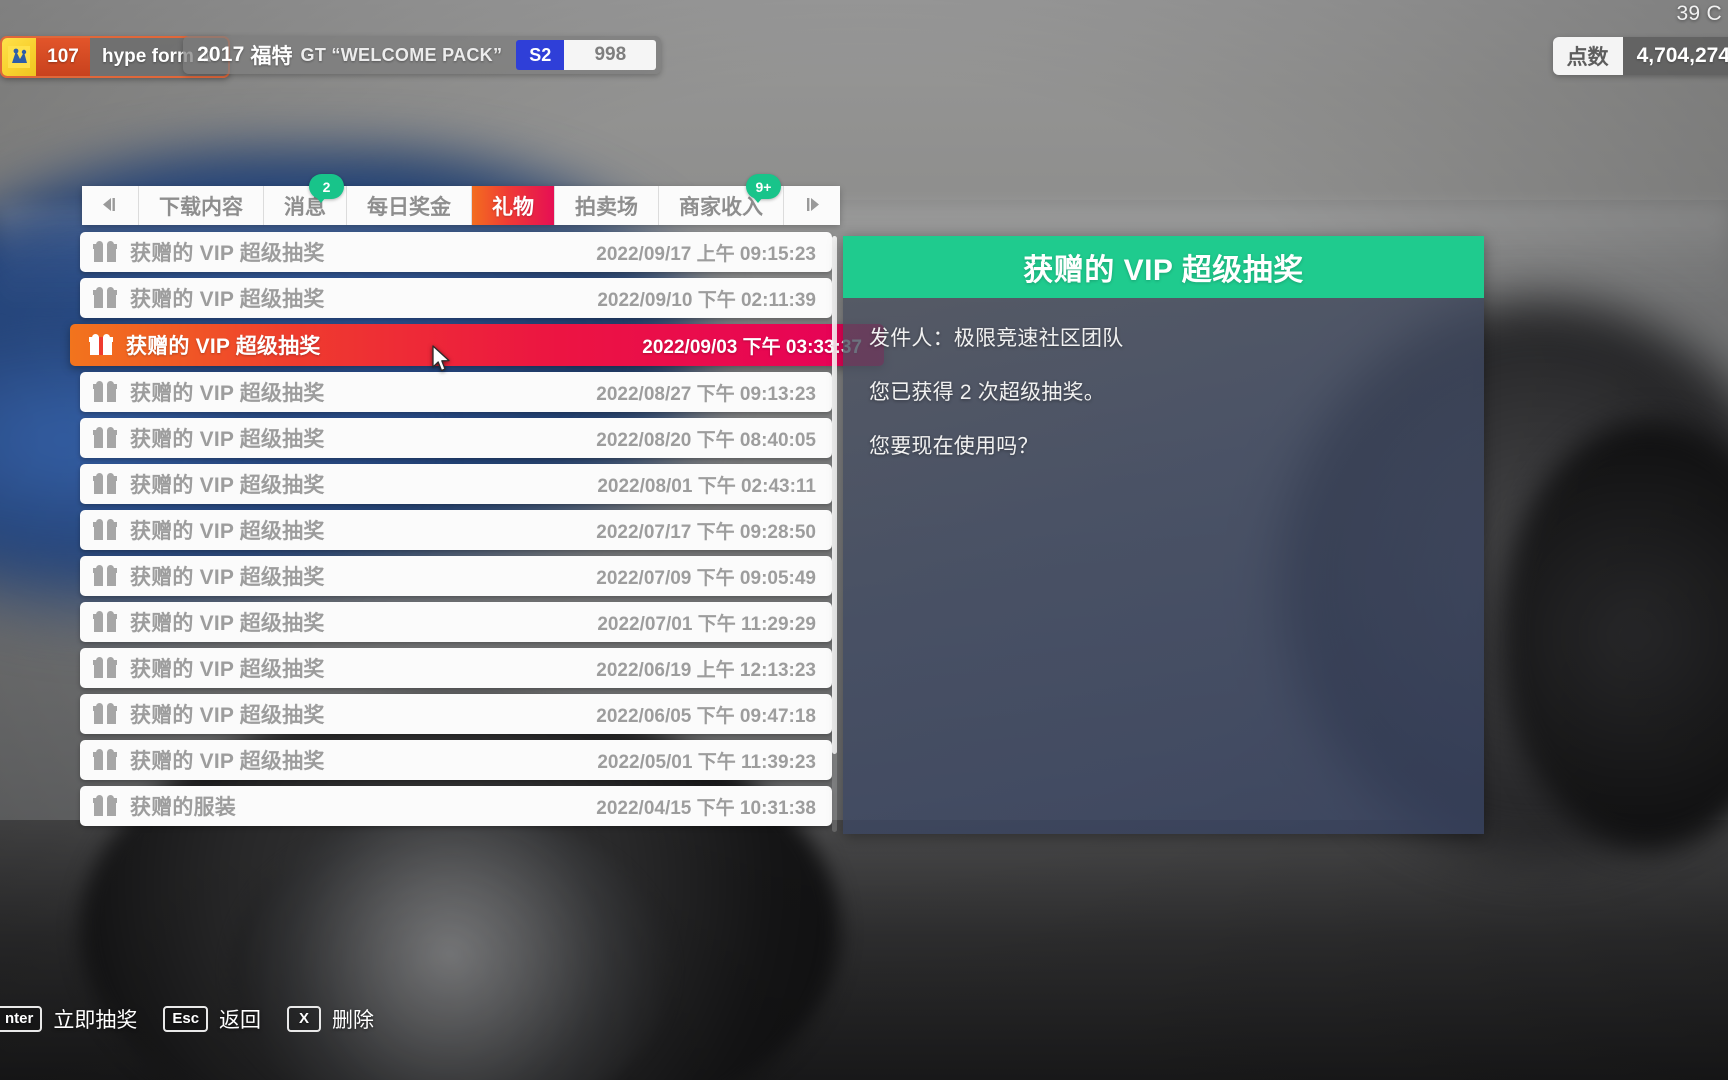  I want to click on list-scrollbar, so click(834, 534).